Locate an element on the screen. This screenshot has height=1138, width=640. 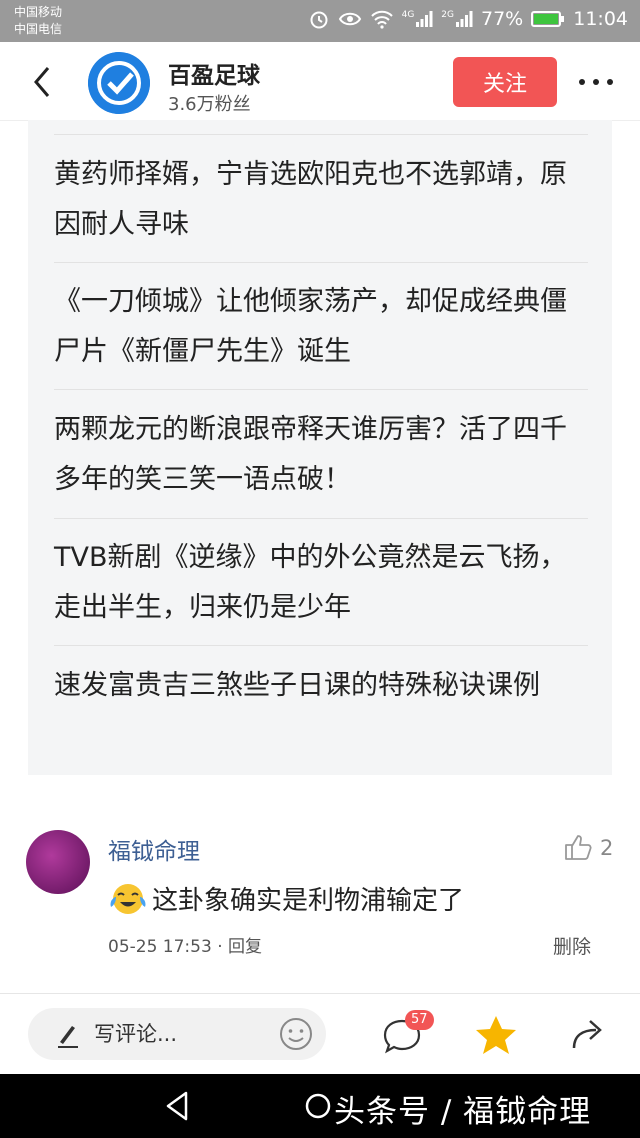
nav-back-icon is located at coordinates (177, 1106).